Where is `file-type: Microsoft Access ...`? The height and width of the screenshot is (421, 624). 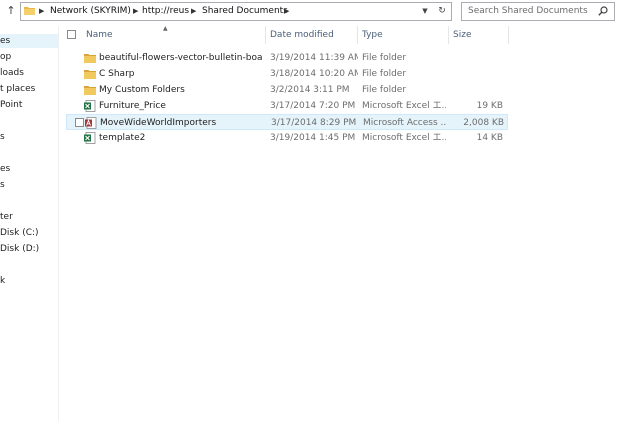
file-type: Microsoft Access ... is located at coordinates (405, 123).